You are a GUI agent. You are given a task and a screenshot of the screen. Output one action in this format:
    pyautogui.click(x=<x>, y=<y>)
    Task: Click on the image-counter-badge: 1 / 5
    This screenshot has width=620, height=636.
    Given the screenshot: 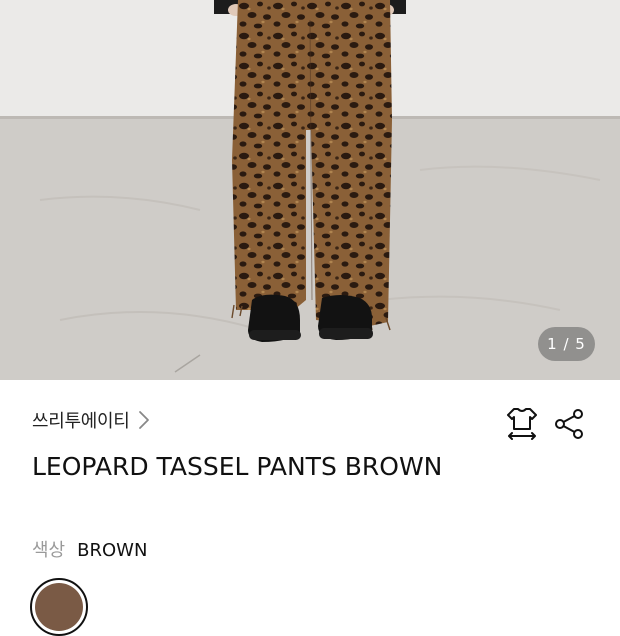 What is the action you would take?
    pyautogui.click(x=566, y=344)
    